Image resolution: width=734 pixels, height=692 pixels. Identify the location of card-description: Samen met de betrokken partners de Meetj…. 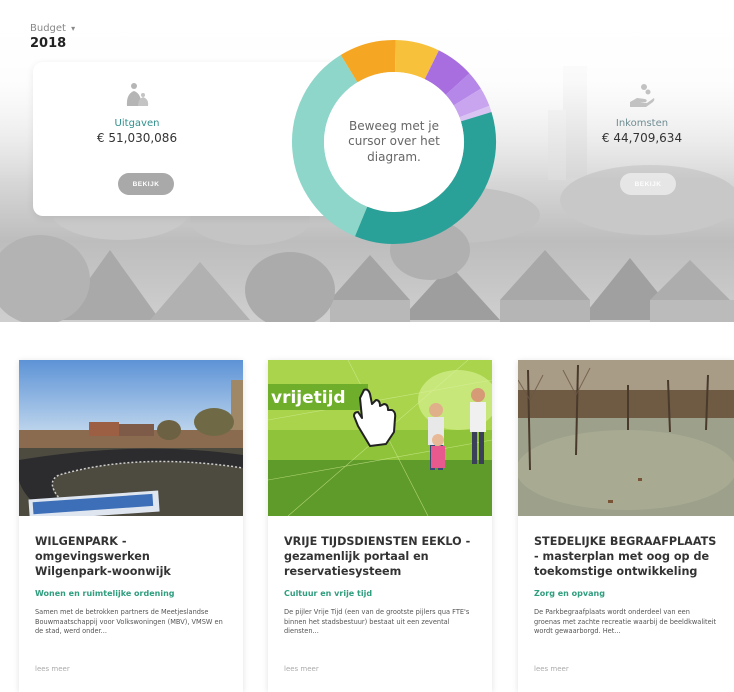
(129, 622).